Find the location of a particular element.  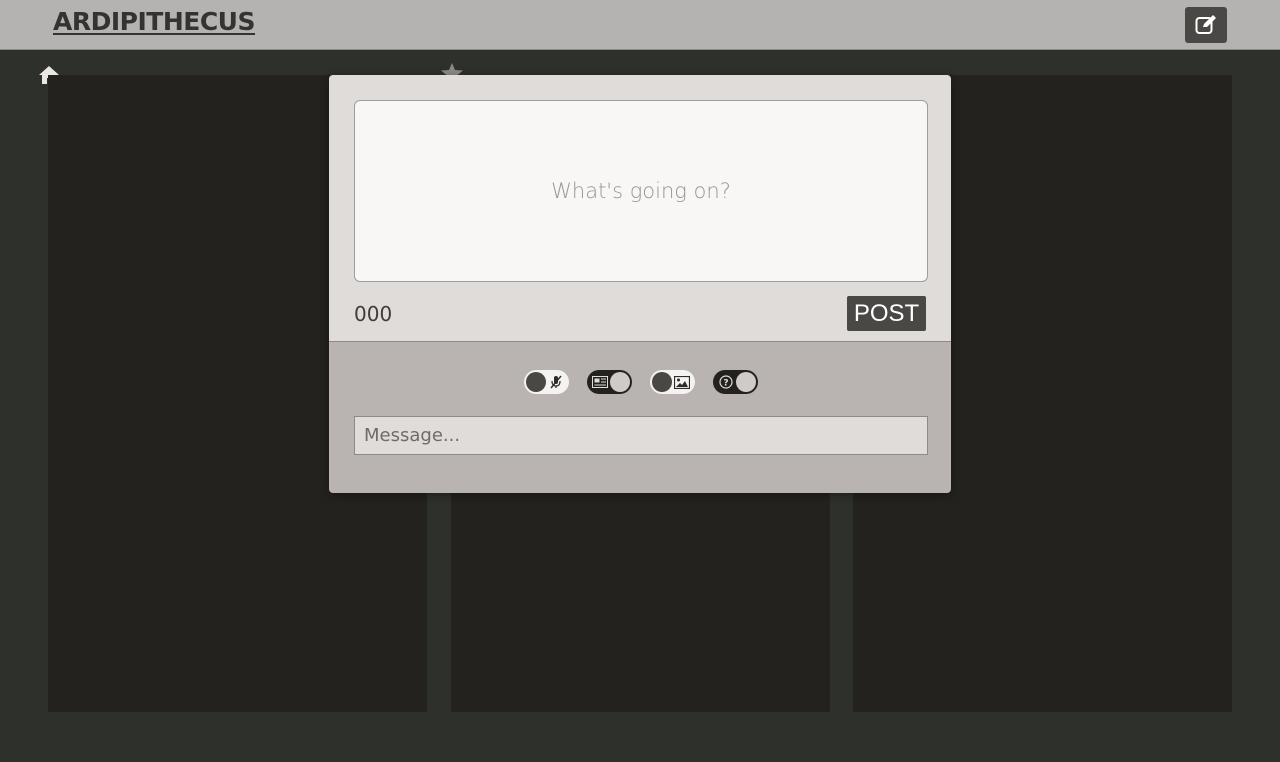

question-toggle: ? is located at coordinates (735, 382).